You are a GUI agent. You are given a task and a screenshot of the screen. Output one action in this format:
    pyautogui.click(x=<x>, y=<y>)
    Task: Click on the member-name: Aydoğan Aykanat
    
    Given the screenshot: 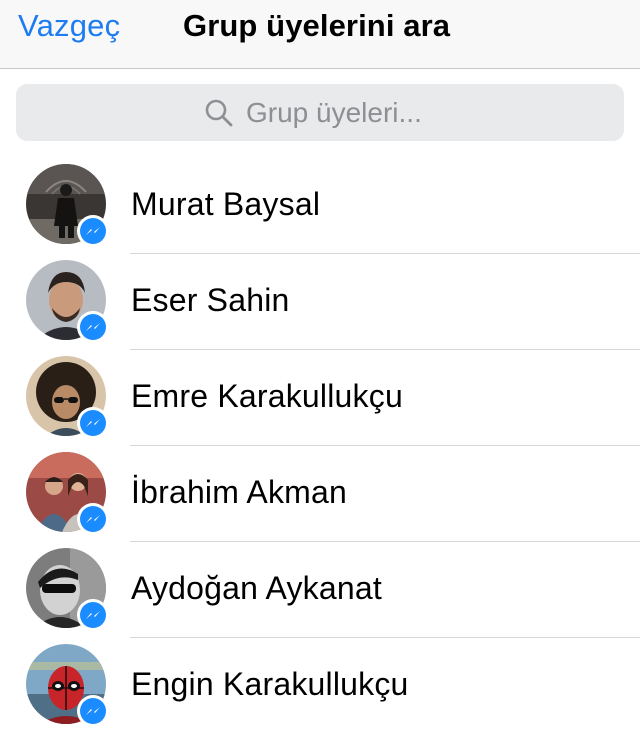 What is the action you would take?
    pyautogui.click(x=256, y=588)
    